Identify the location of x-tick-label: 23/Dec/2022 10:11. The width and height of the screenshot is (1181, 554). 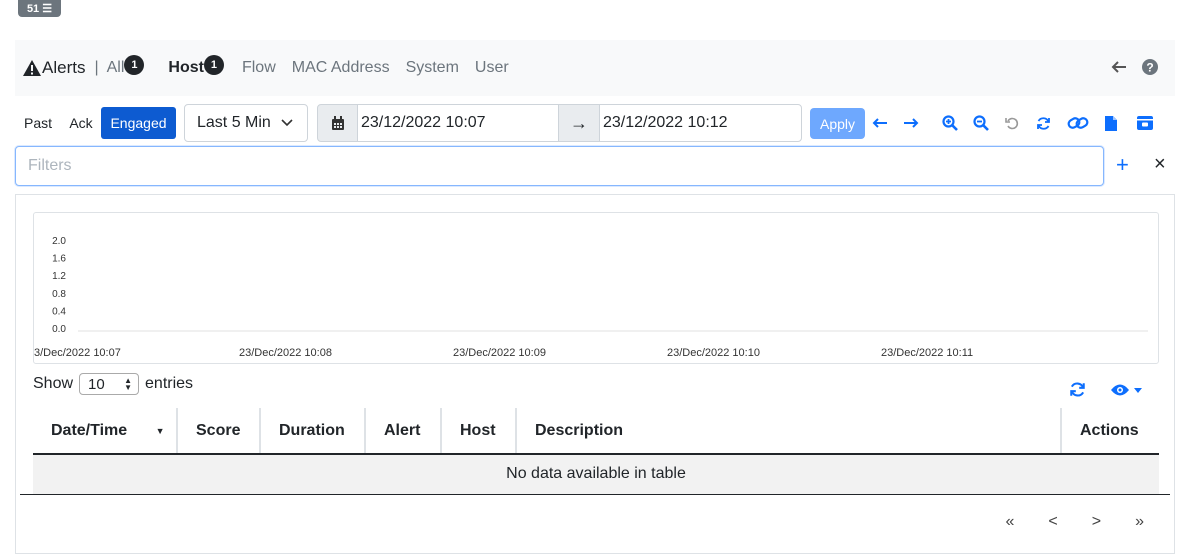
(927, 353).